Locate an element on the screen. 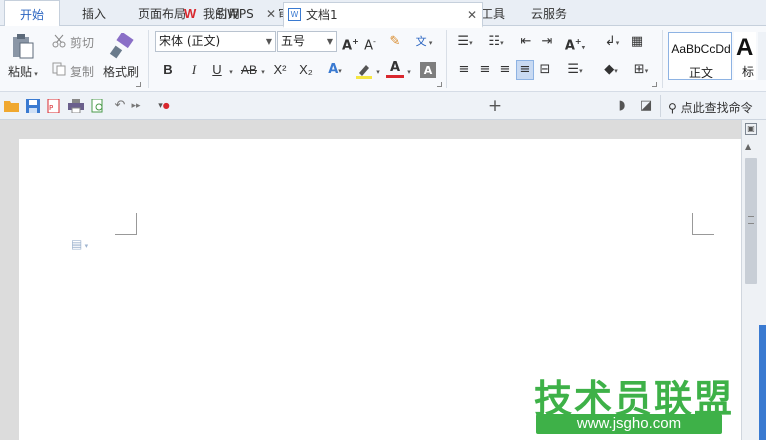 The height and width of the screenshot is (440, 766). font-name-value: 宋体 (正文) is located at coordinates (190, 41).